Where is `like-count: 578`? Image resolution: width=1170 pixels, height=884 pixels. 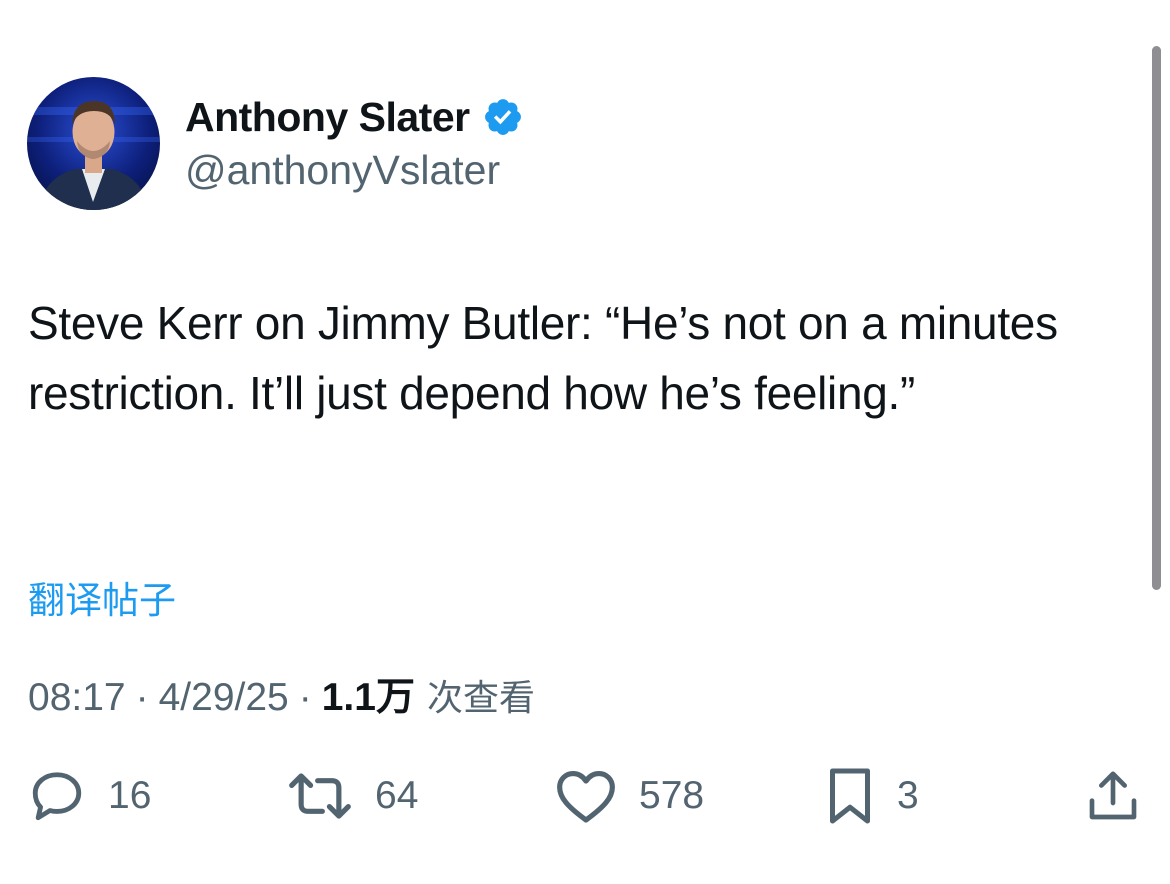 like-count: 578 is located at coordinates (672, 795).